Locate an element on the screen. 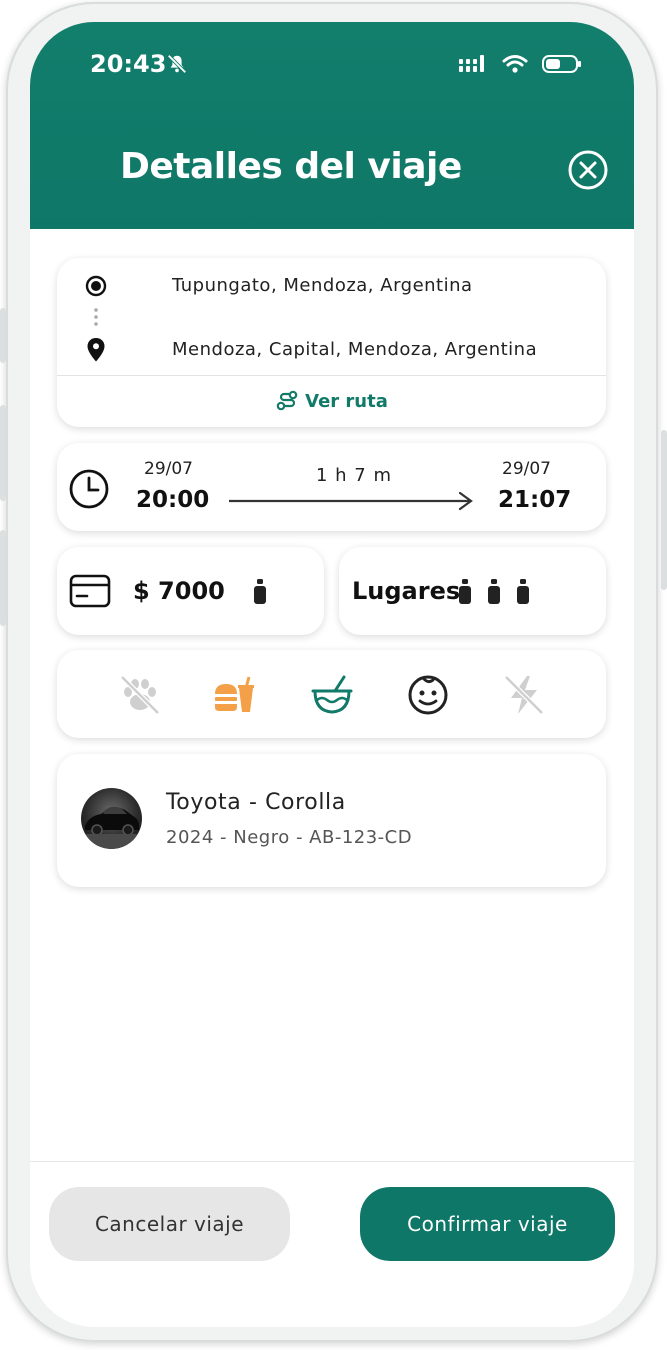 Image resolution: width=667 pixels, height=1350 pixels. departure-date: 29/07 is located at coordinates (168, 469).